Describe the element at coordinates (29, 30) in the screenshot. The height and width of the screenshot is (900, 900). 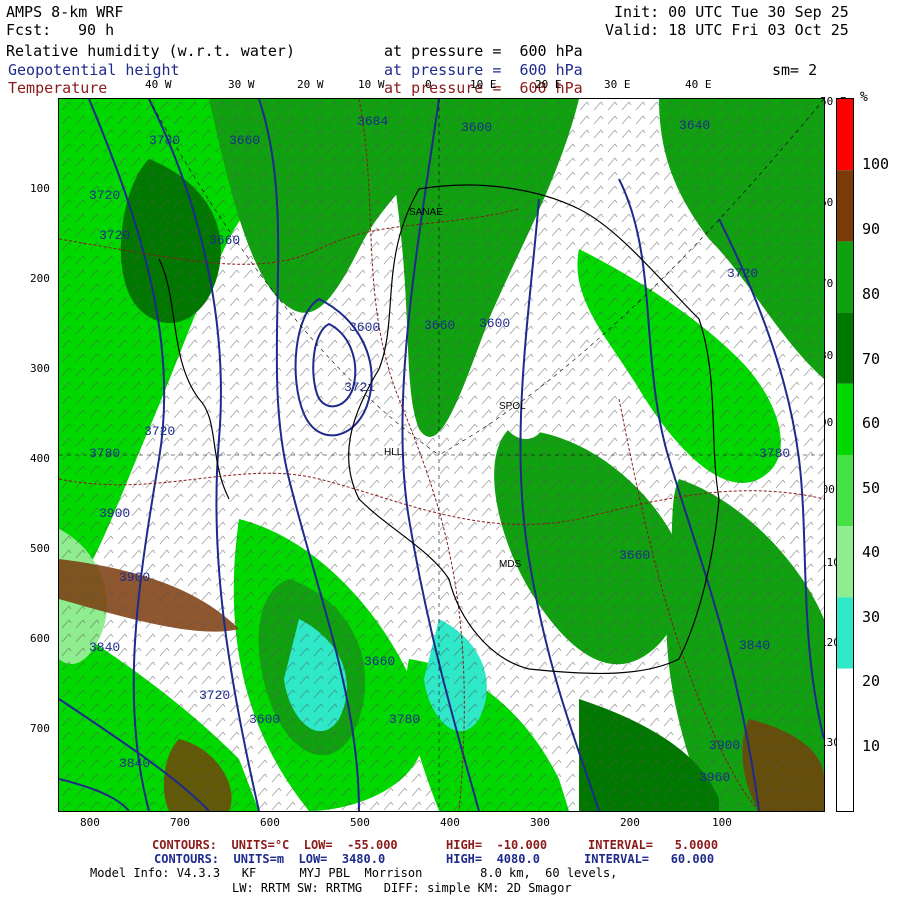
I see `forecast-label: Fcst:` at that location.